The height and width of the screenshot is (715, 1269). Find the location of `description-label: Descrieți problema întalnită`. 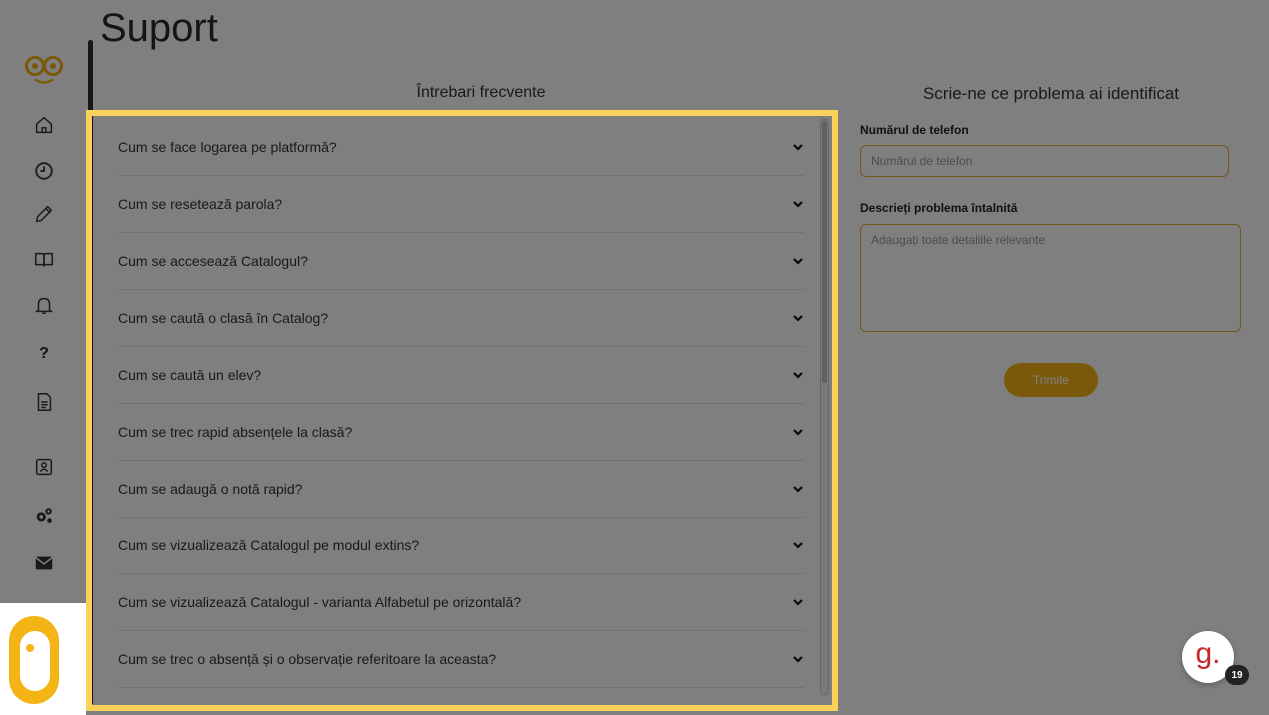

description-label: Descrieți problema întalnită is located at coordinates (939, 208).